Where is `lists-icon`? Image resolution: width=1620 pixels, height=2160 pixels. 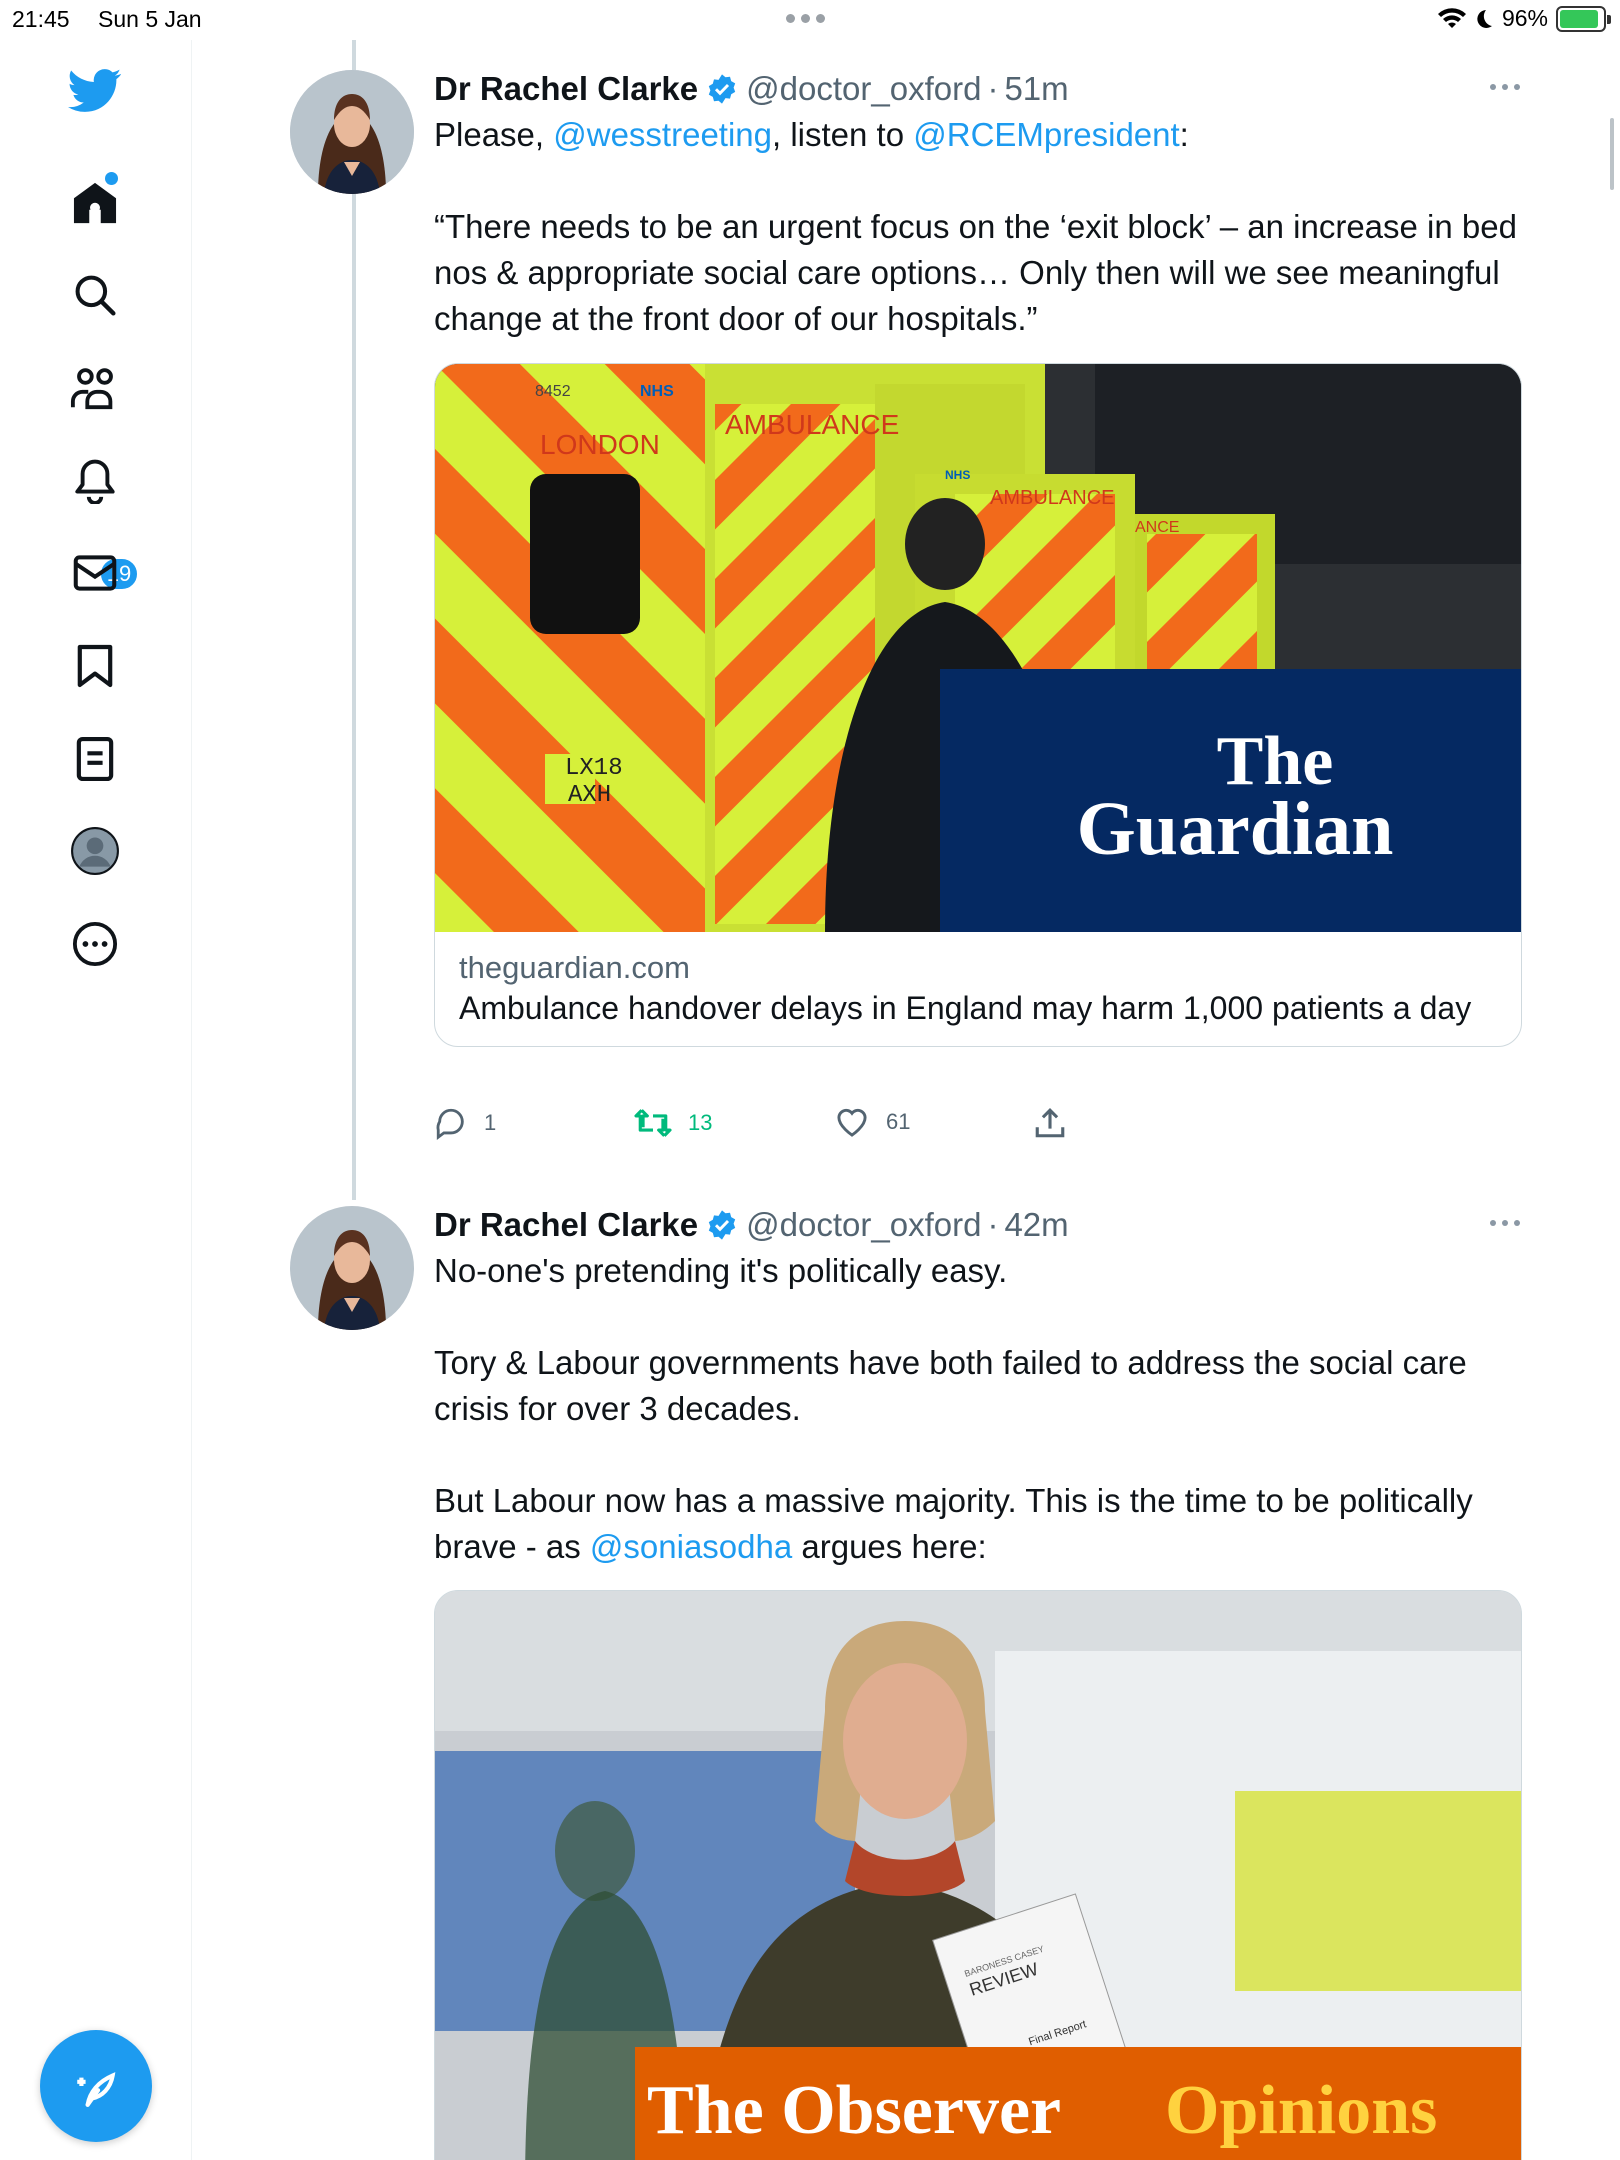 lists-icon is located at coordinates (95, 759).